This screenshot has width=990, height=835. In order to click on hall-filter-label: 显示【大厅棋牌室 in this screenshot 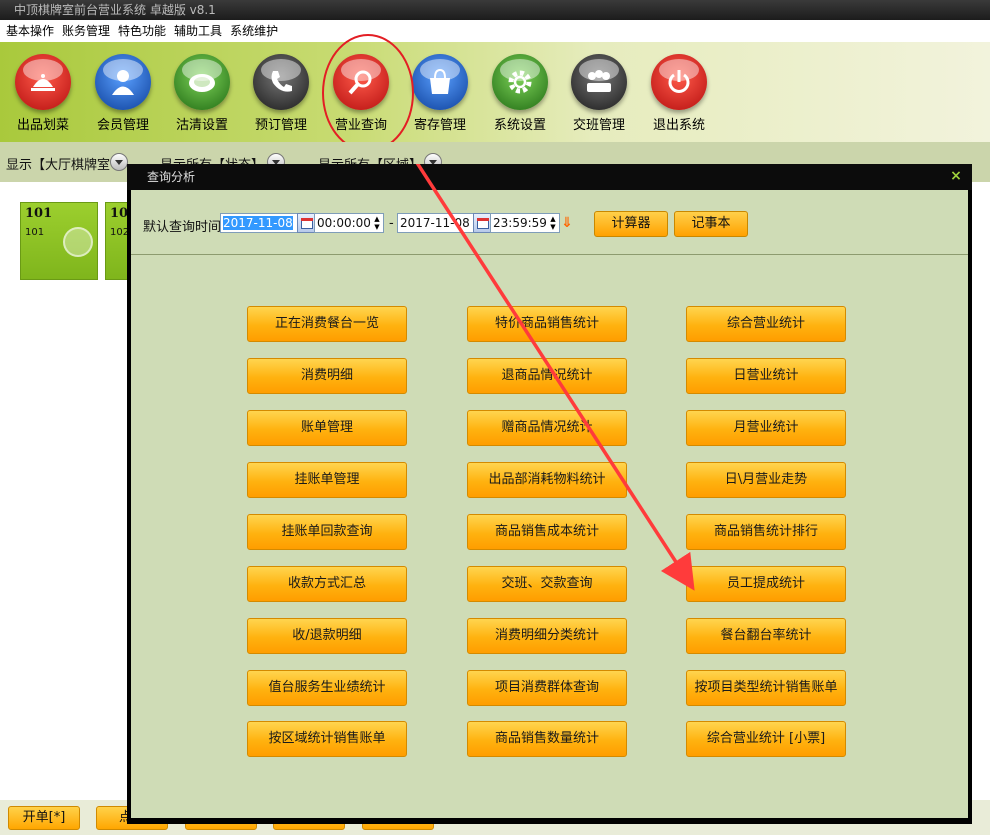, I will do `click(58, 165)`.